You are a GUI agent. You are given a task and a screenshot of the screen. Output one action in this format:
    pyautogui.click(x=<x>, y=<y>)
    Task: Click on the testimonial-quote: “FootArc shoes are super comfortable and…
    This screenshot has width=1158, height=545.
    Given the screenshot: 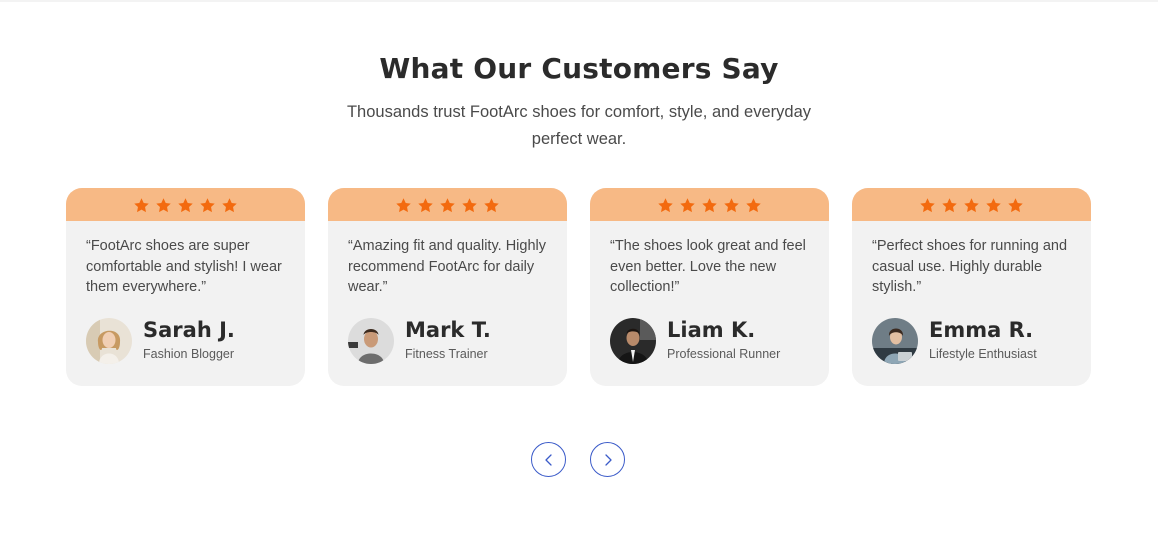 What is the action you would take?
    pyautogui.click(x=184, y=266)
    